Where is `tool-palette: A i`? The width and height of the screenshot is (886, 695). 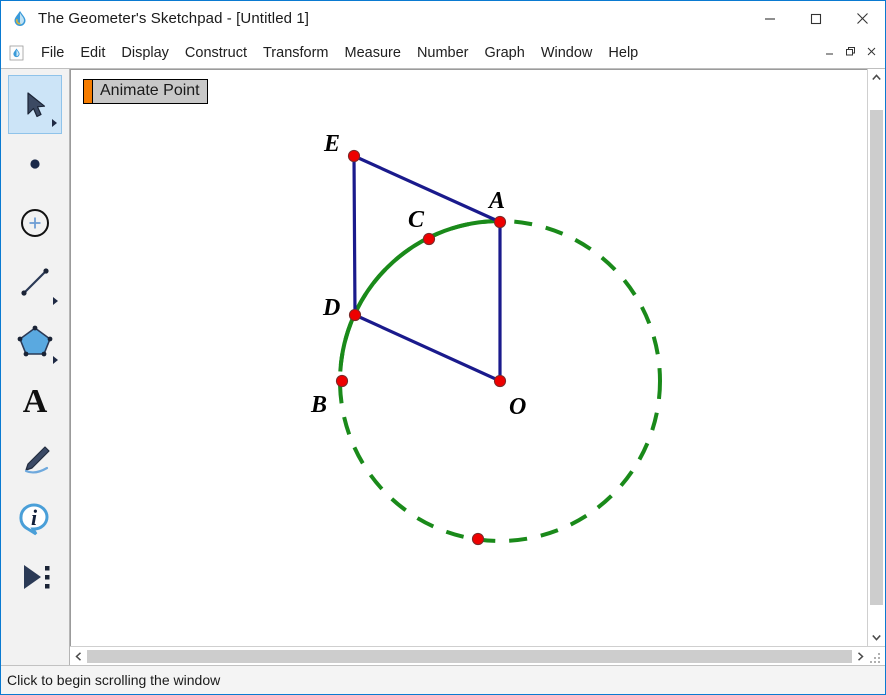
tool-palette: A i is located at coordinates (35, 367).